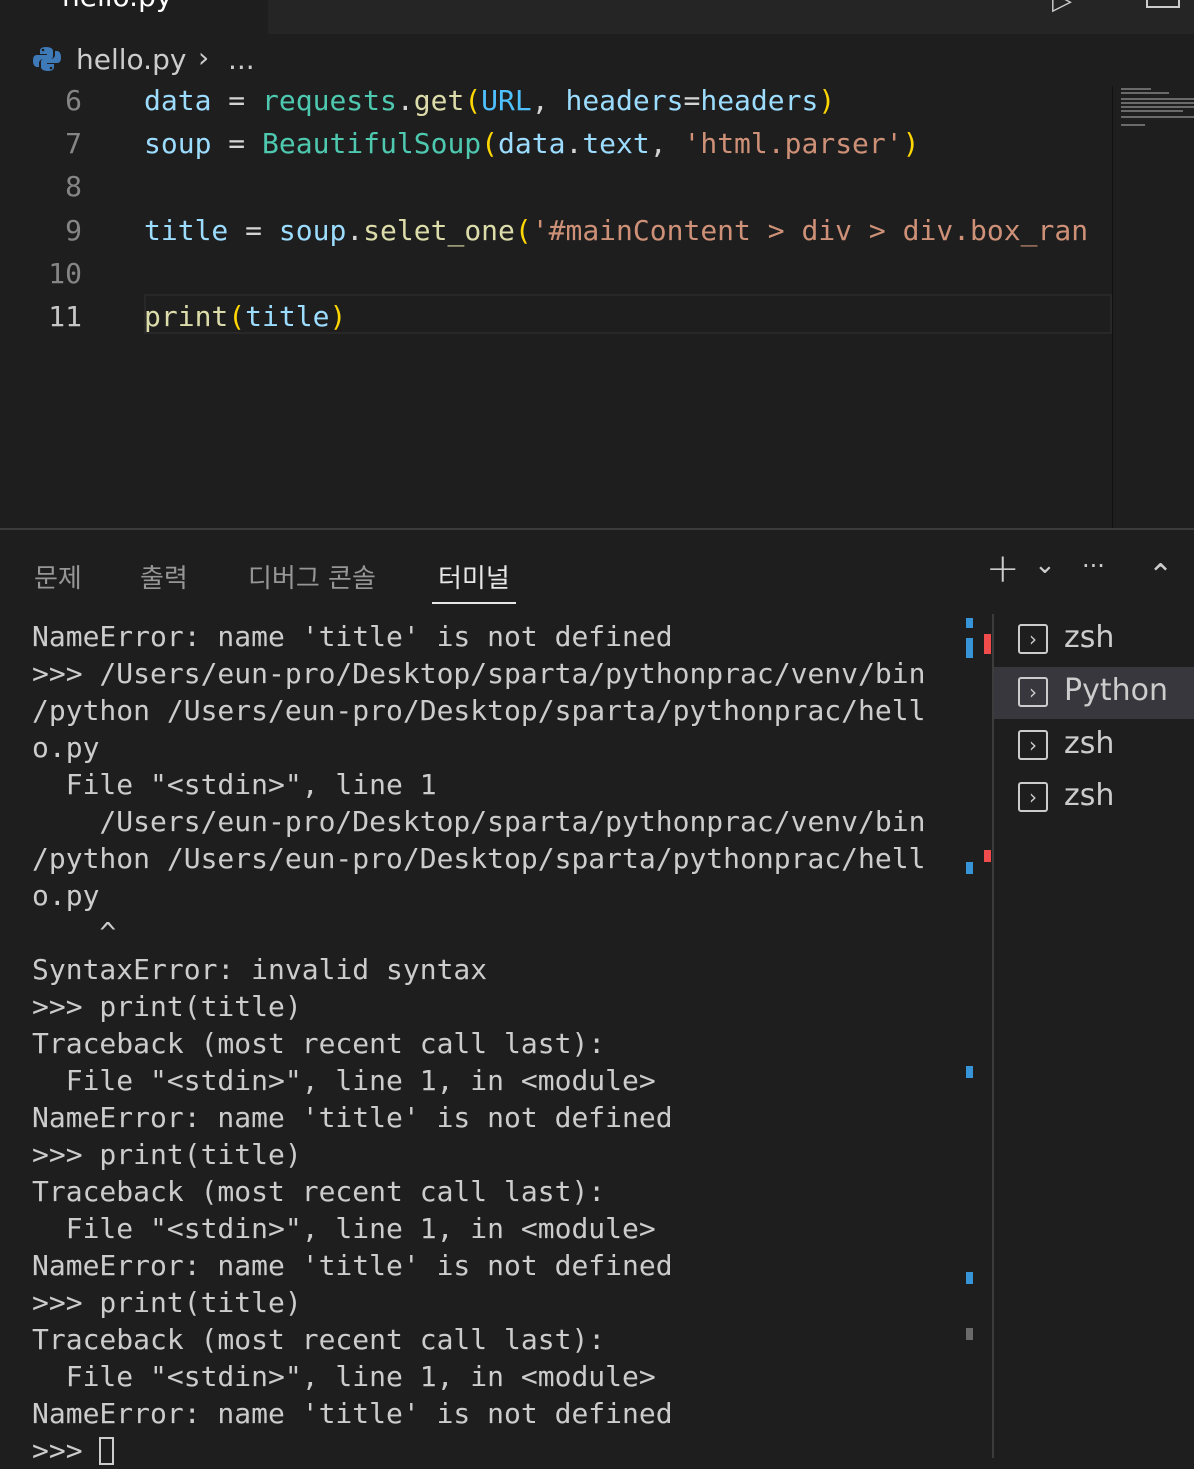 The height and width of the screenshot is (1469, 1194). What do you see at coordinates (65, 316) in the screenshot?
I see `line-number: 11` at bounding box center [65, 316].